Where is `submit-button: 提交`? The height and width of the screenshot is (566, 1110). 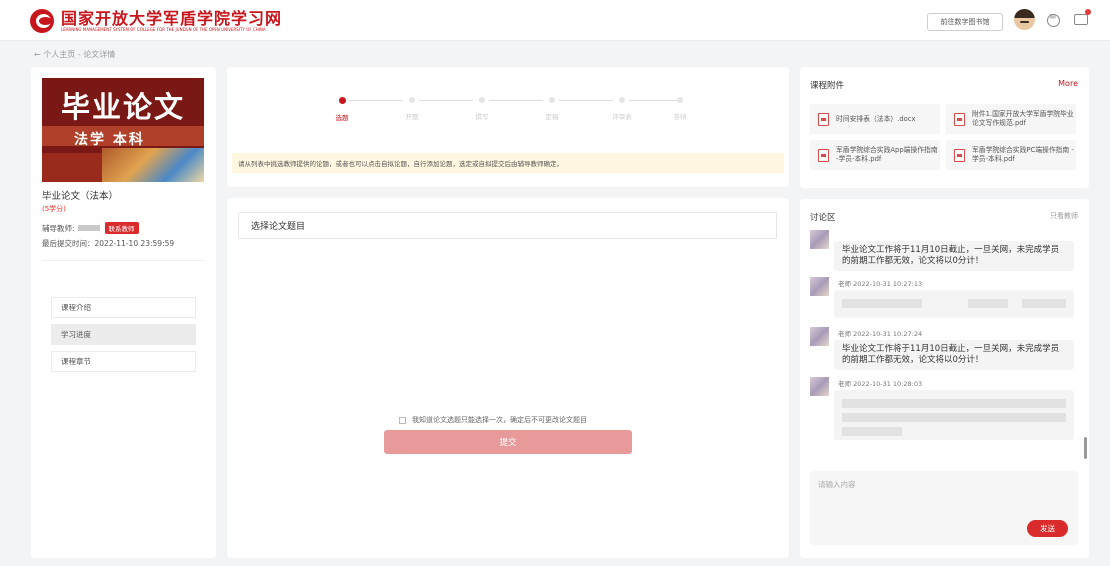 submit-button: 提交 is located at coordinates (508, 442).